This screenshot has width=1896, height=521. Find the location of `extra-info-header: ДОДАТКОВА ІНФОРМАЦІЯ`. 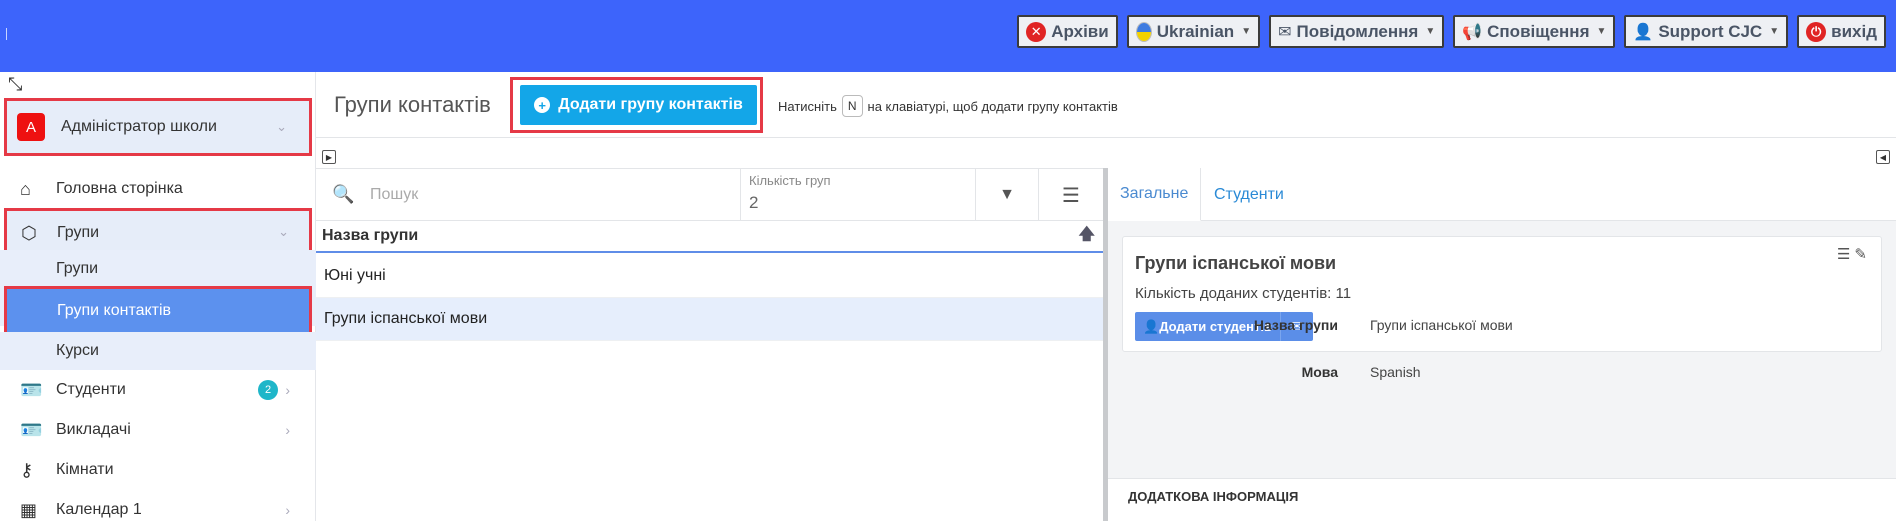

extra-info-header: ДОДАТКОВА ІНФОРМАЦІЯ is located at coordinates (1502, 499).